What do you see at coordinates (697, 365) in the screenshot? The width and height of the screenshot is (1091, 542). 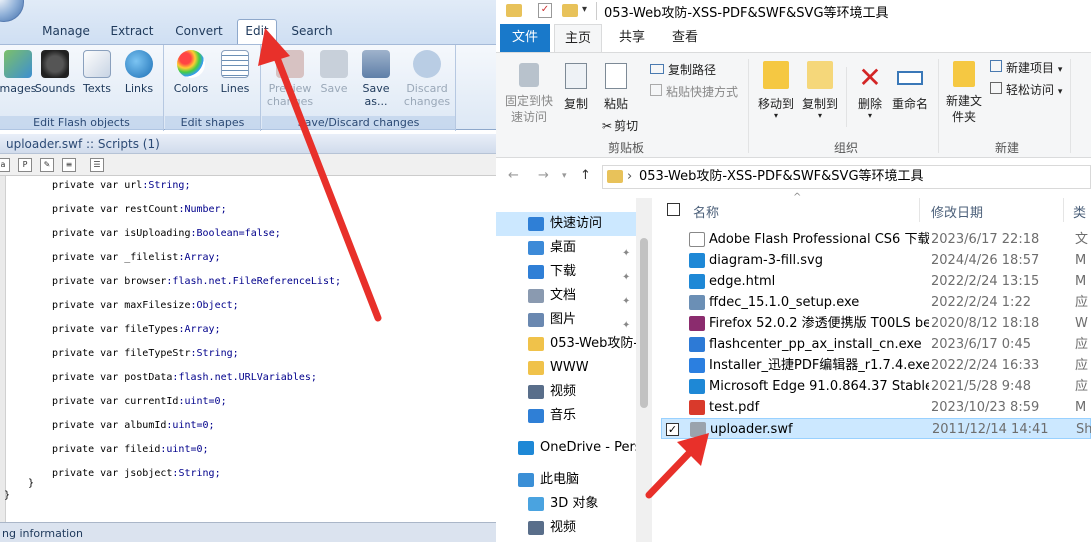 I see `pdf-editor-icon` at bounding box center [697, 365].